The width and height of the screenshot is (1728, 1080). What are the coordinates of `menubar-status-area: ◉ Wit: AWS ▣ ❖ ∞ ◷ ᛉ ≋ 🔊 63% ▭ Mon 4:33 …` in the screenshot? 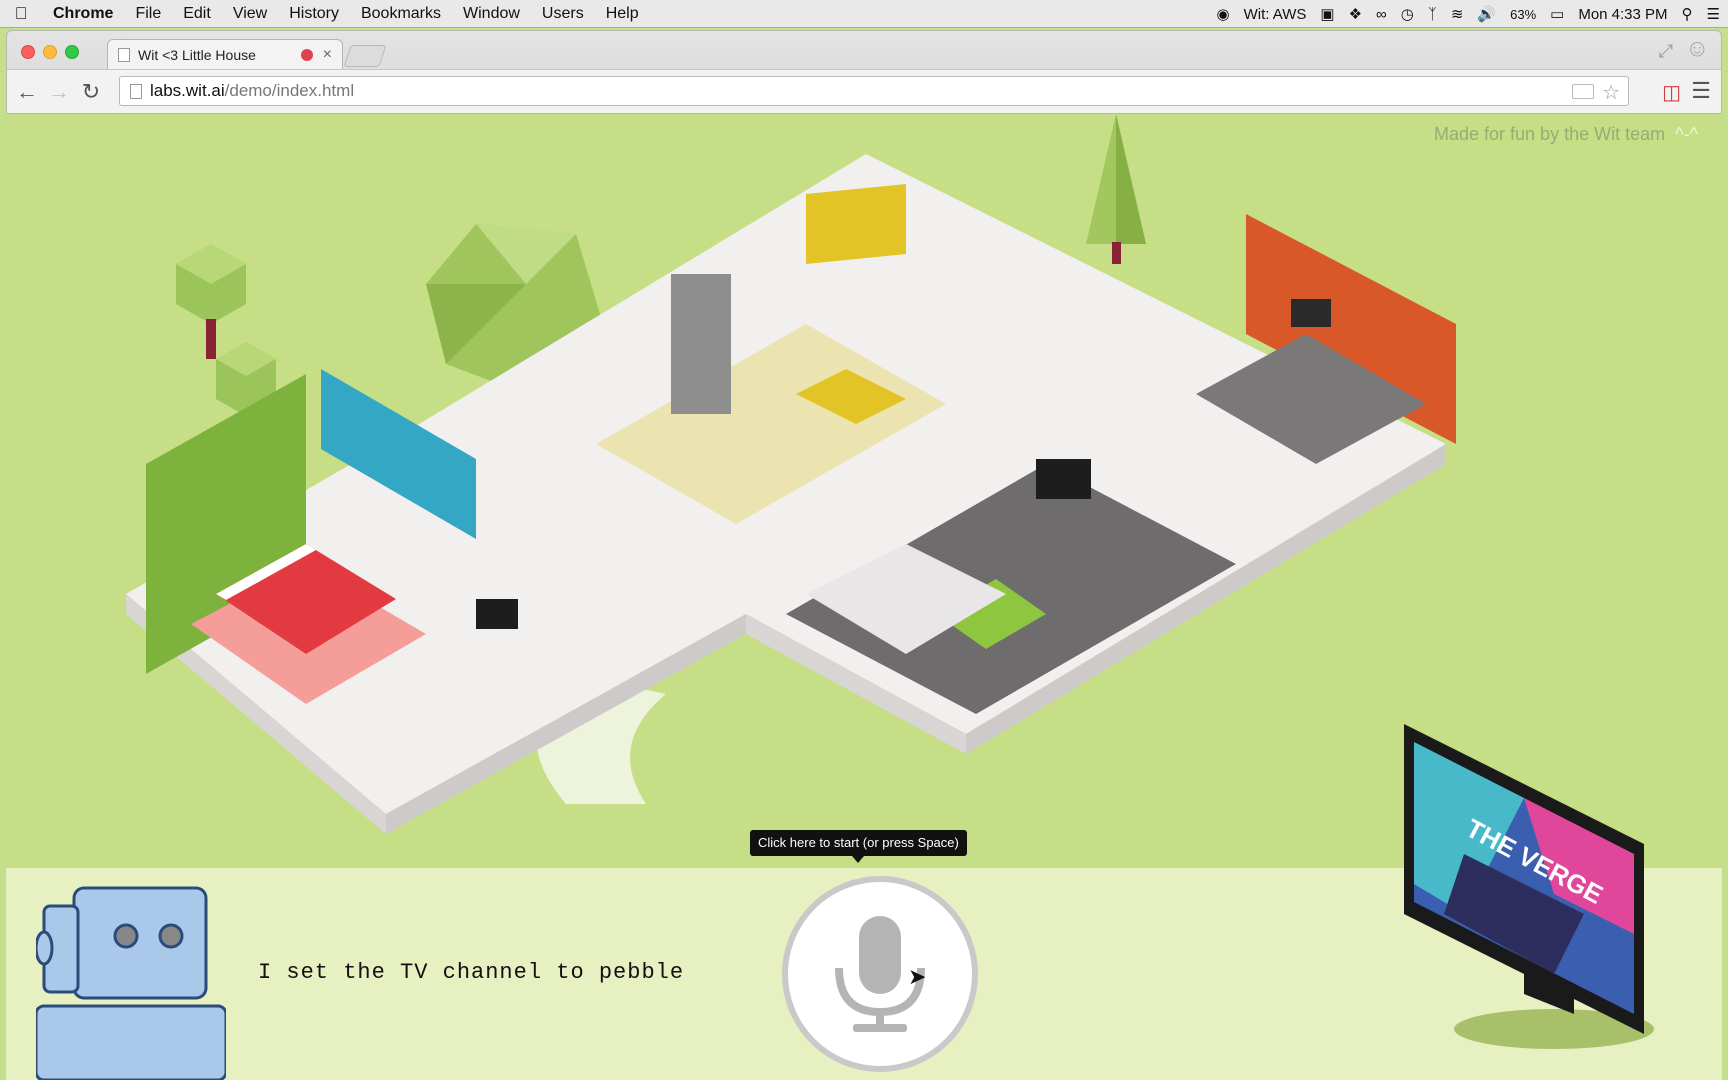 It's located at (1468, 14).